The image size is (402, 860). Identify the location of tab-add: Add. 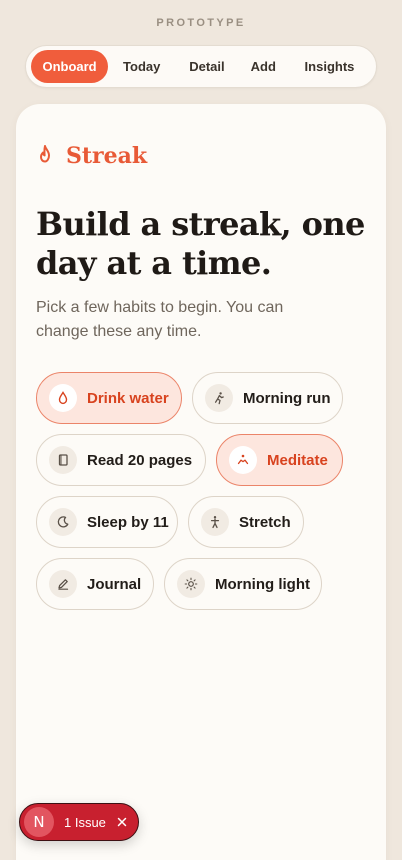
(263, 66).